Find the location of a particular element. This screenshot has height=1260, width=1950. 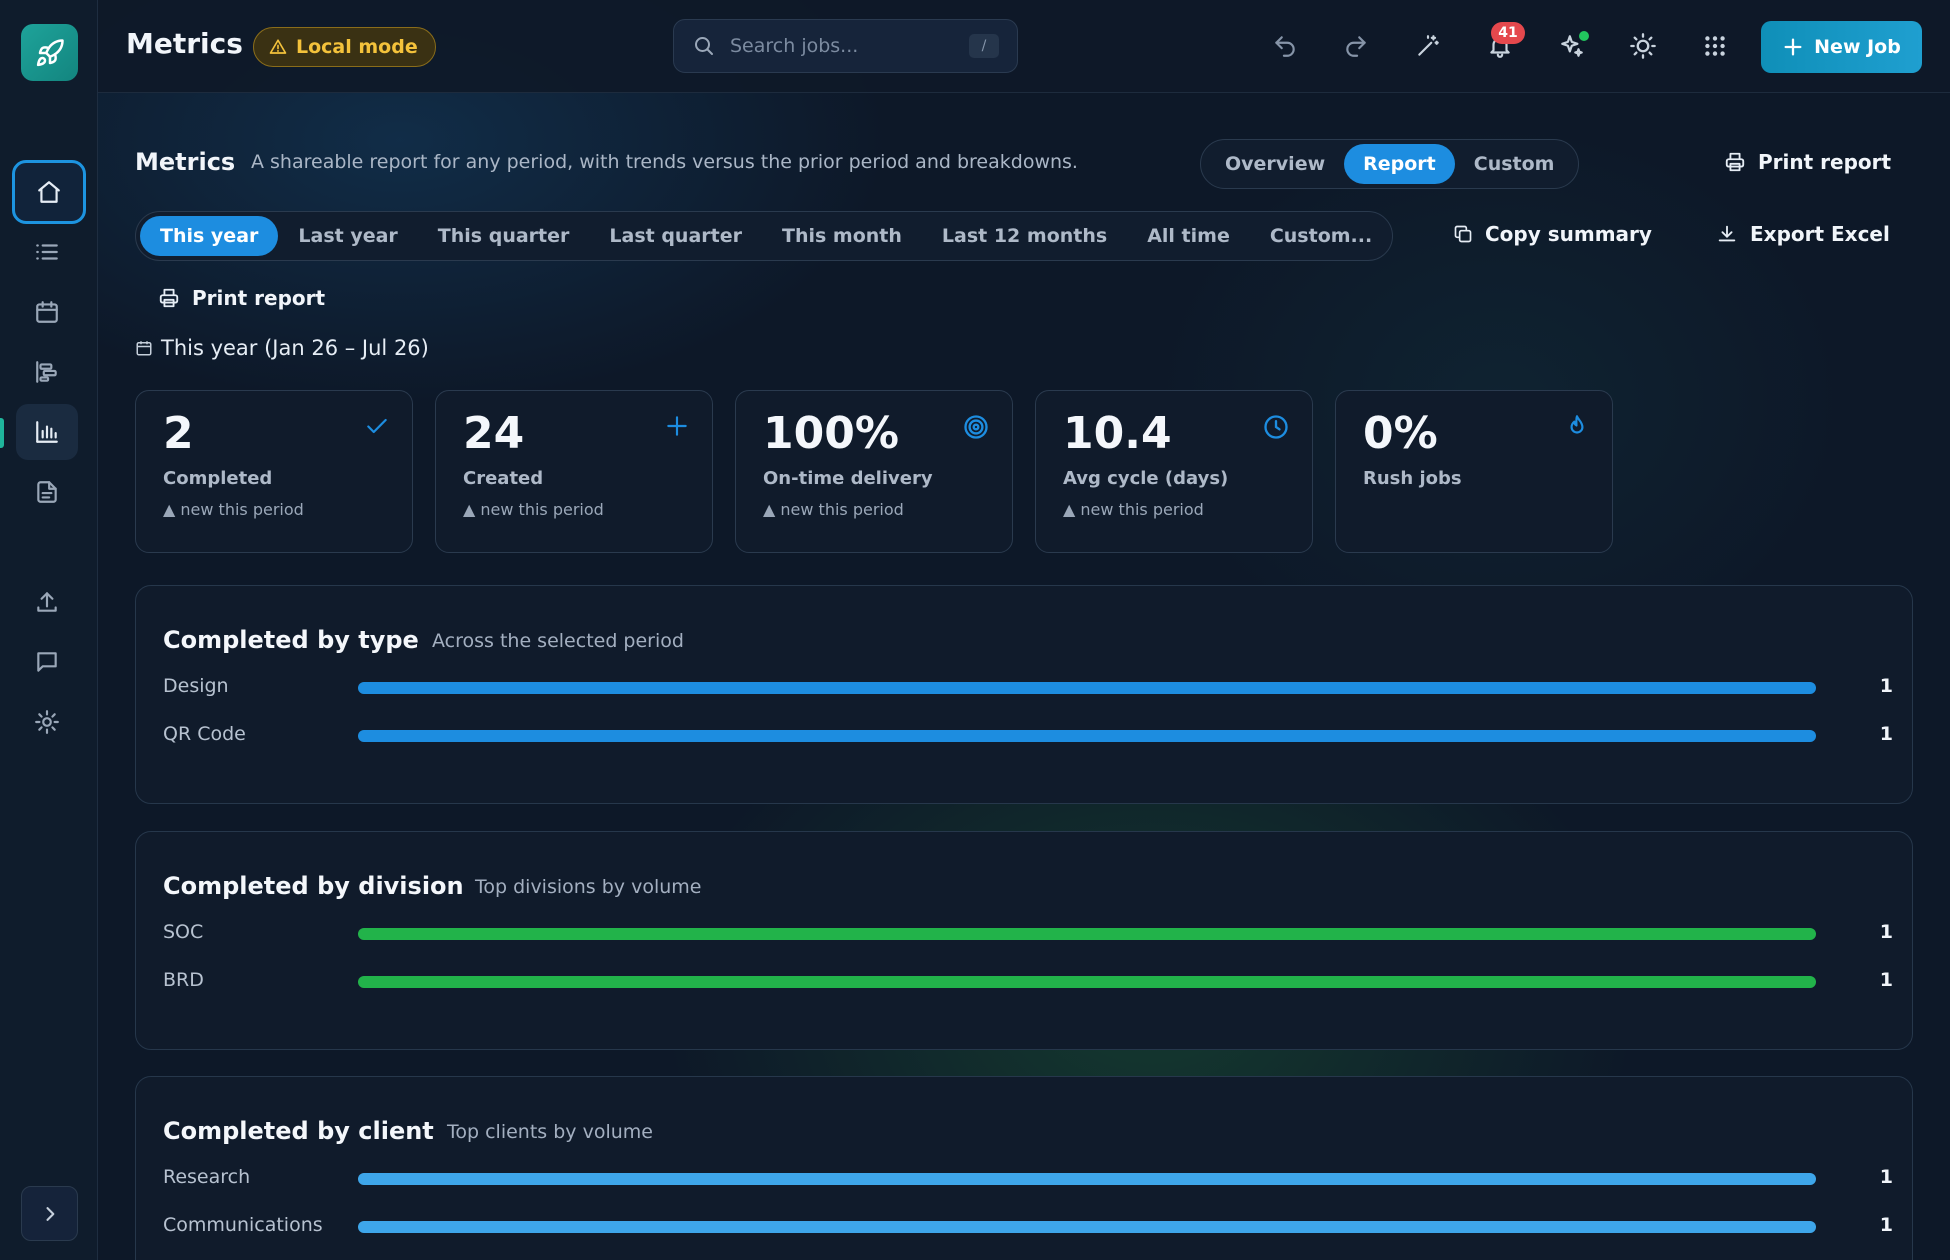

theme-toggle-button is located at coordinates (1643, 46).